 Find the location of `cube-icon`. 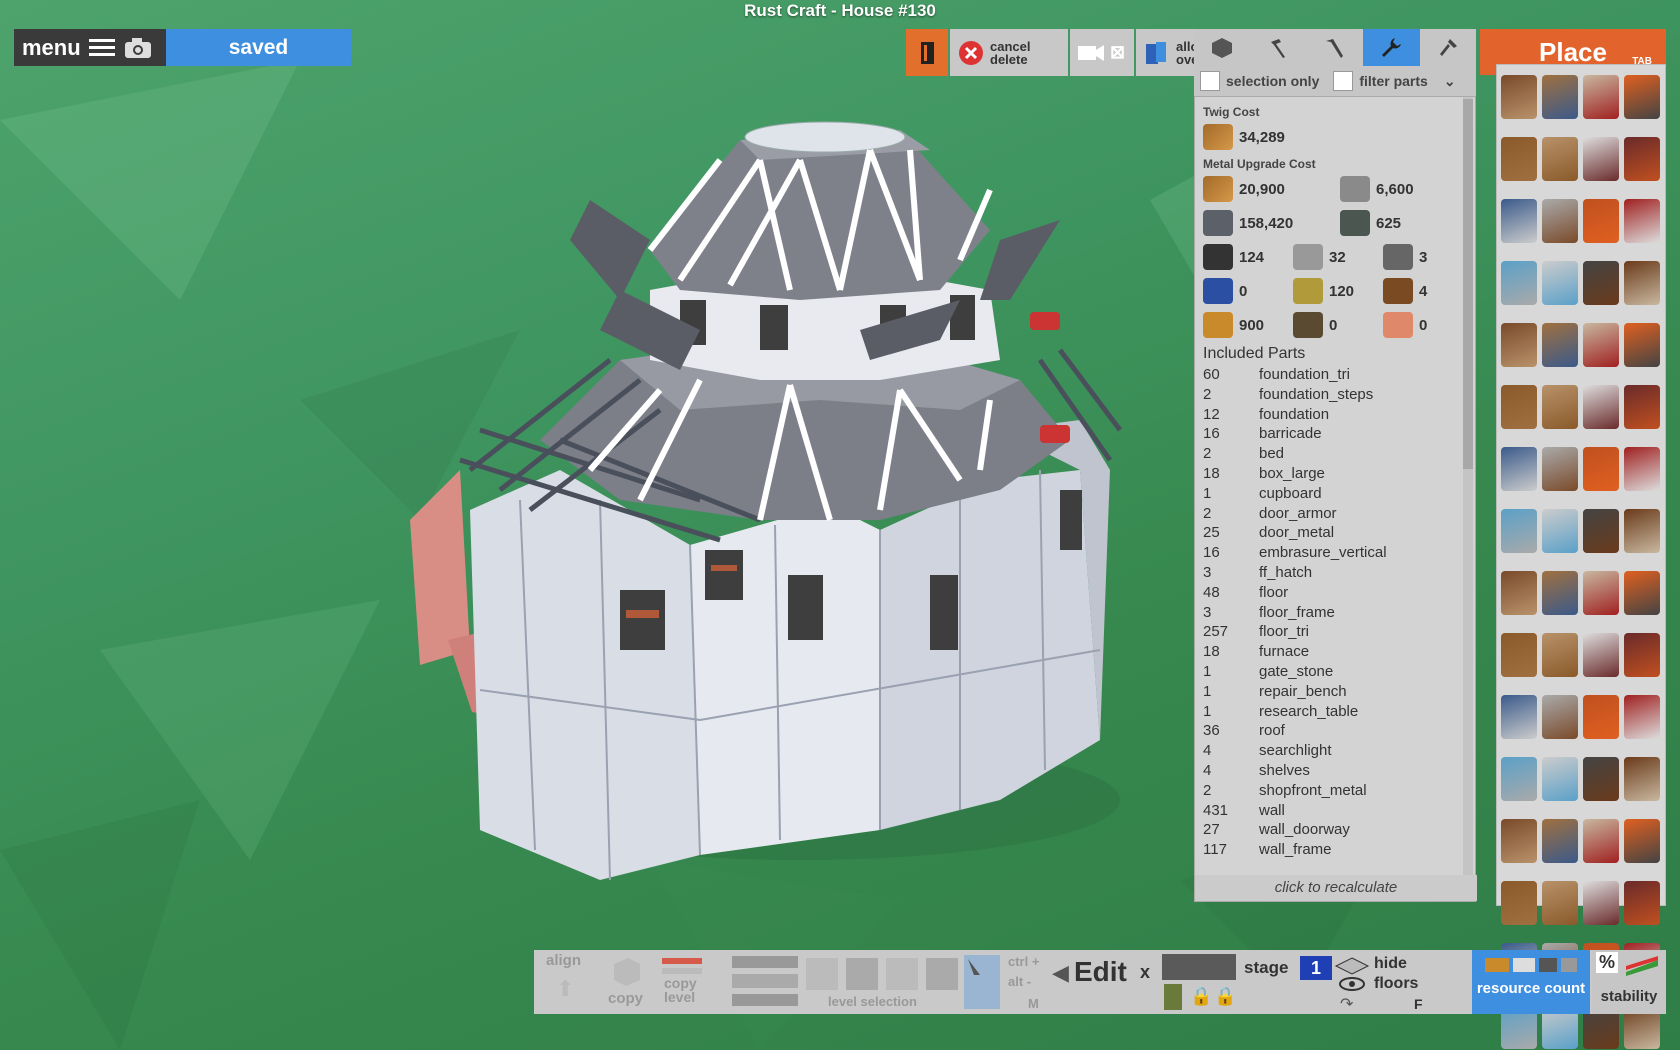

cube-icon is located at coordinates (1222, 47).